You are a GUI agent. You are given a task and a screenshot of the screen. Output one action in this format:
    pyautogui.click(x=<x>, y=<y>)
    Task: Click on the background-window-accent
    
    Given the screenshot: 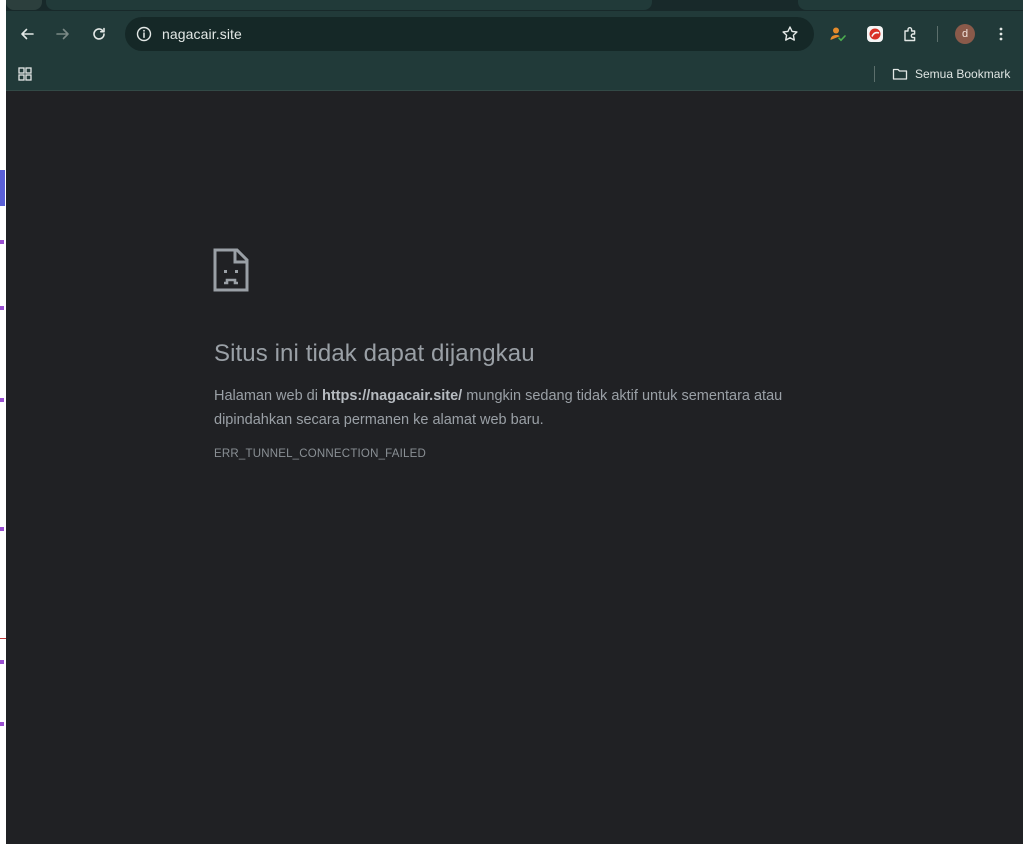 What is the action you would take?
    pyautogui.click(x=2, y=188)
    